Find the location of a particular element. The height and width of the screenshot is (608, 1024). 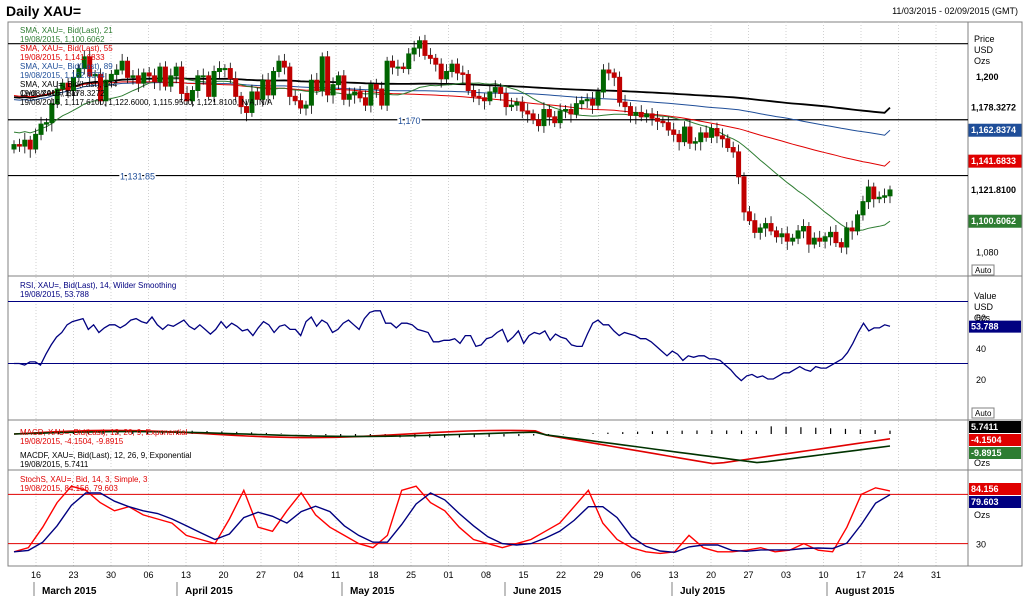

rsi-axis-title: Value is located at coordinates (985, 296).